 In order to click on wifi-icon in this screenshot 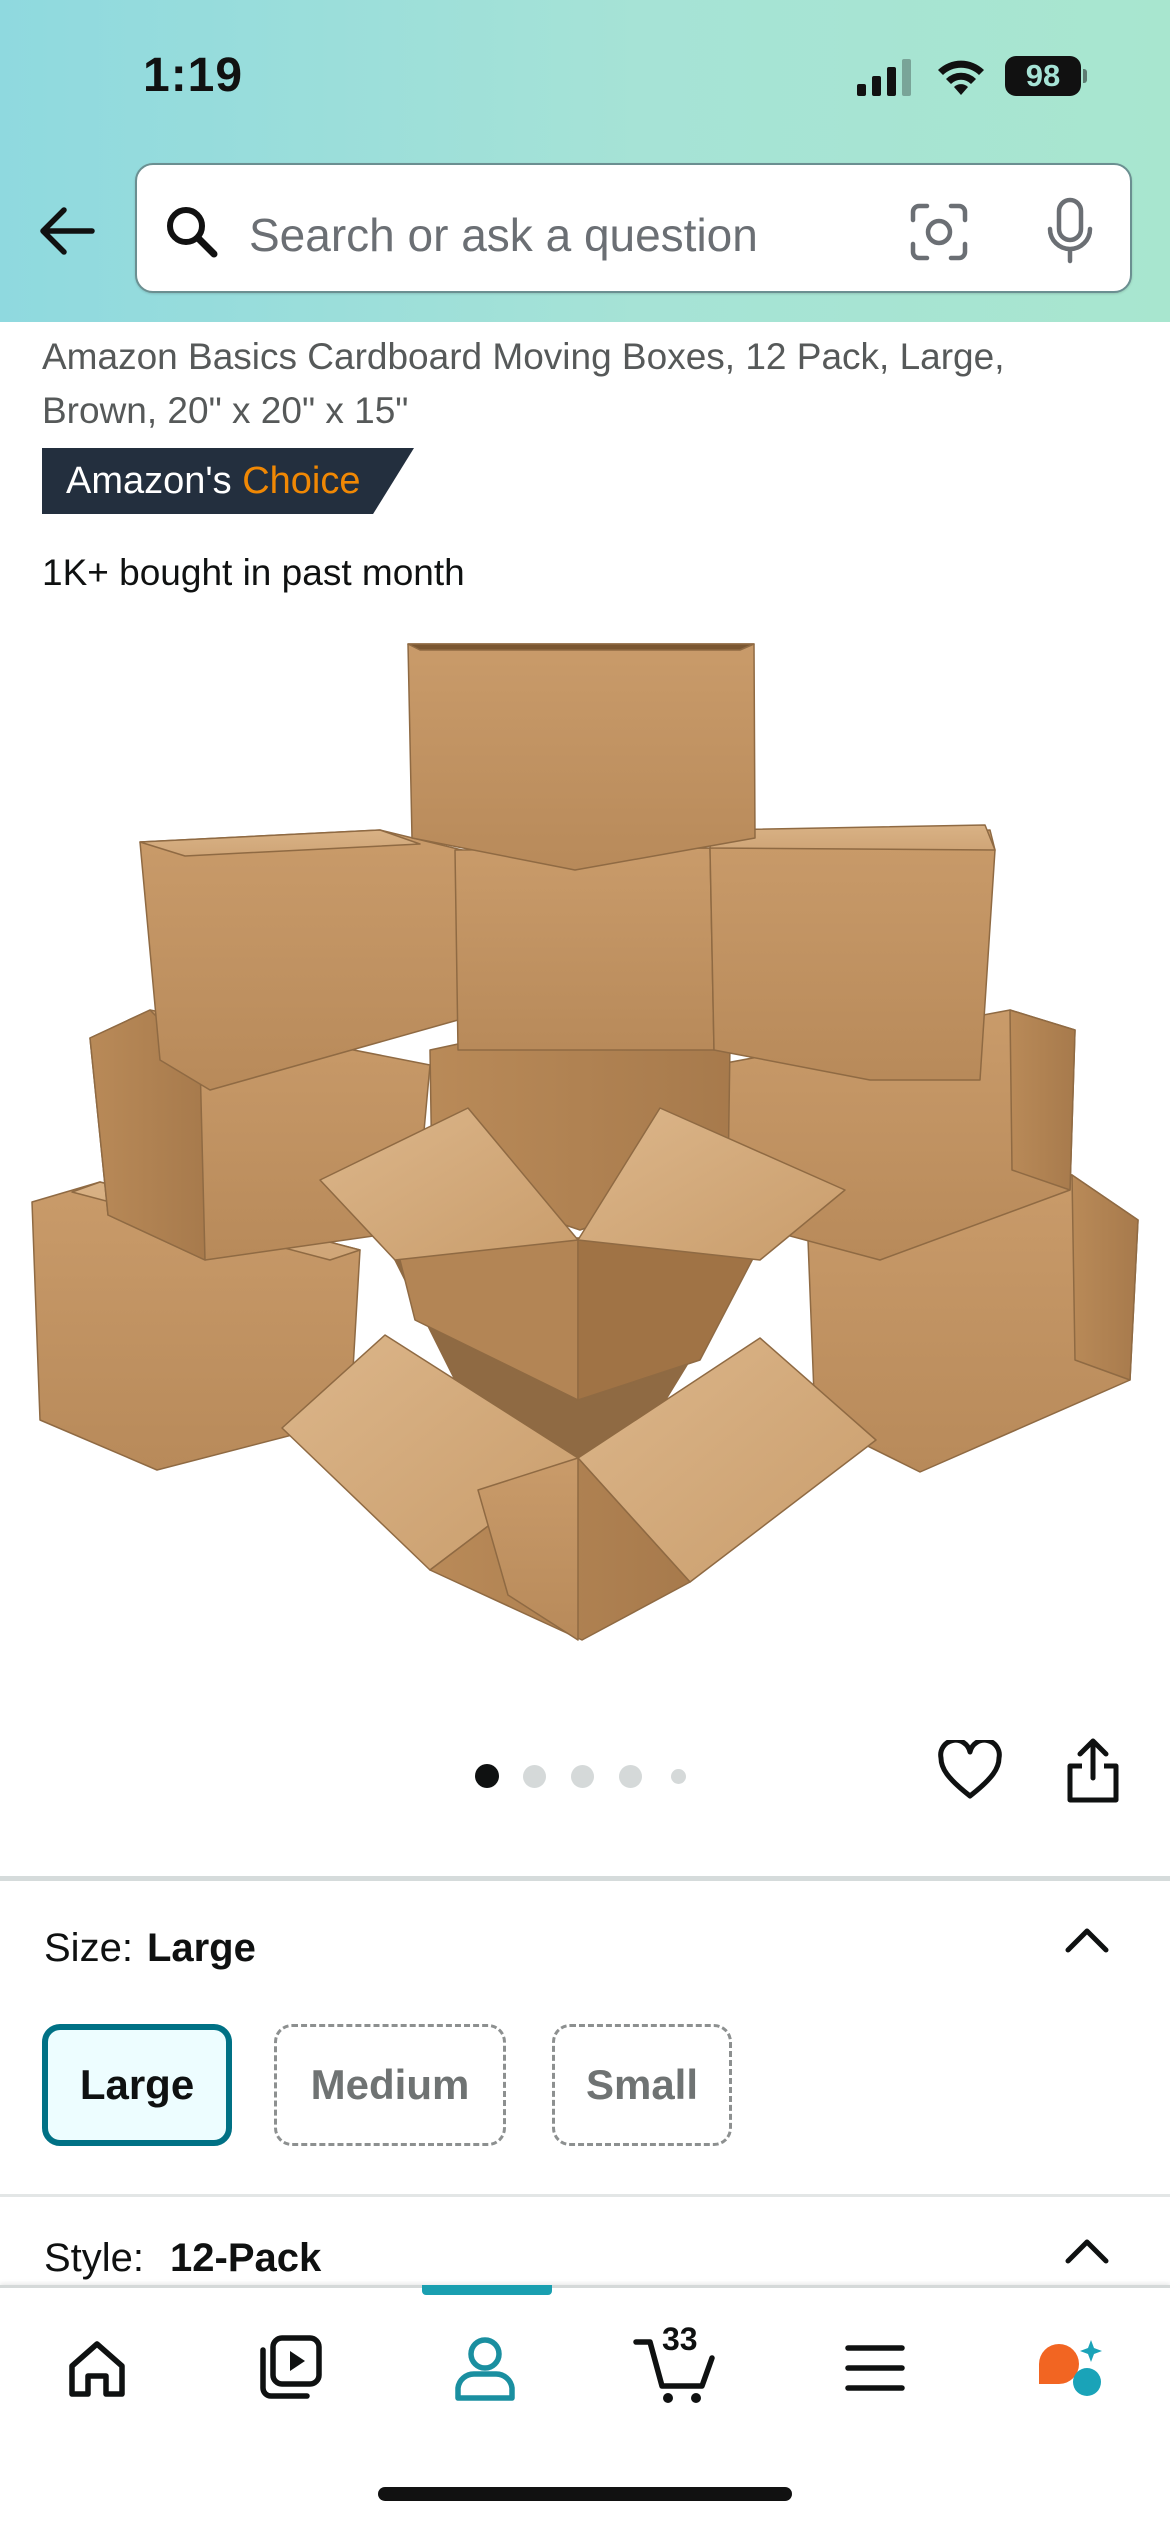, I will do `click(961, 77)`.